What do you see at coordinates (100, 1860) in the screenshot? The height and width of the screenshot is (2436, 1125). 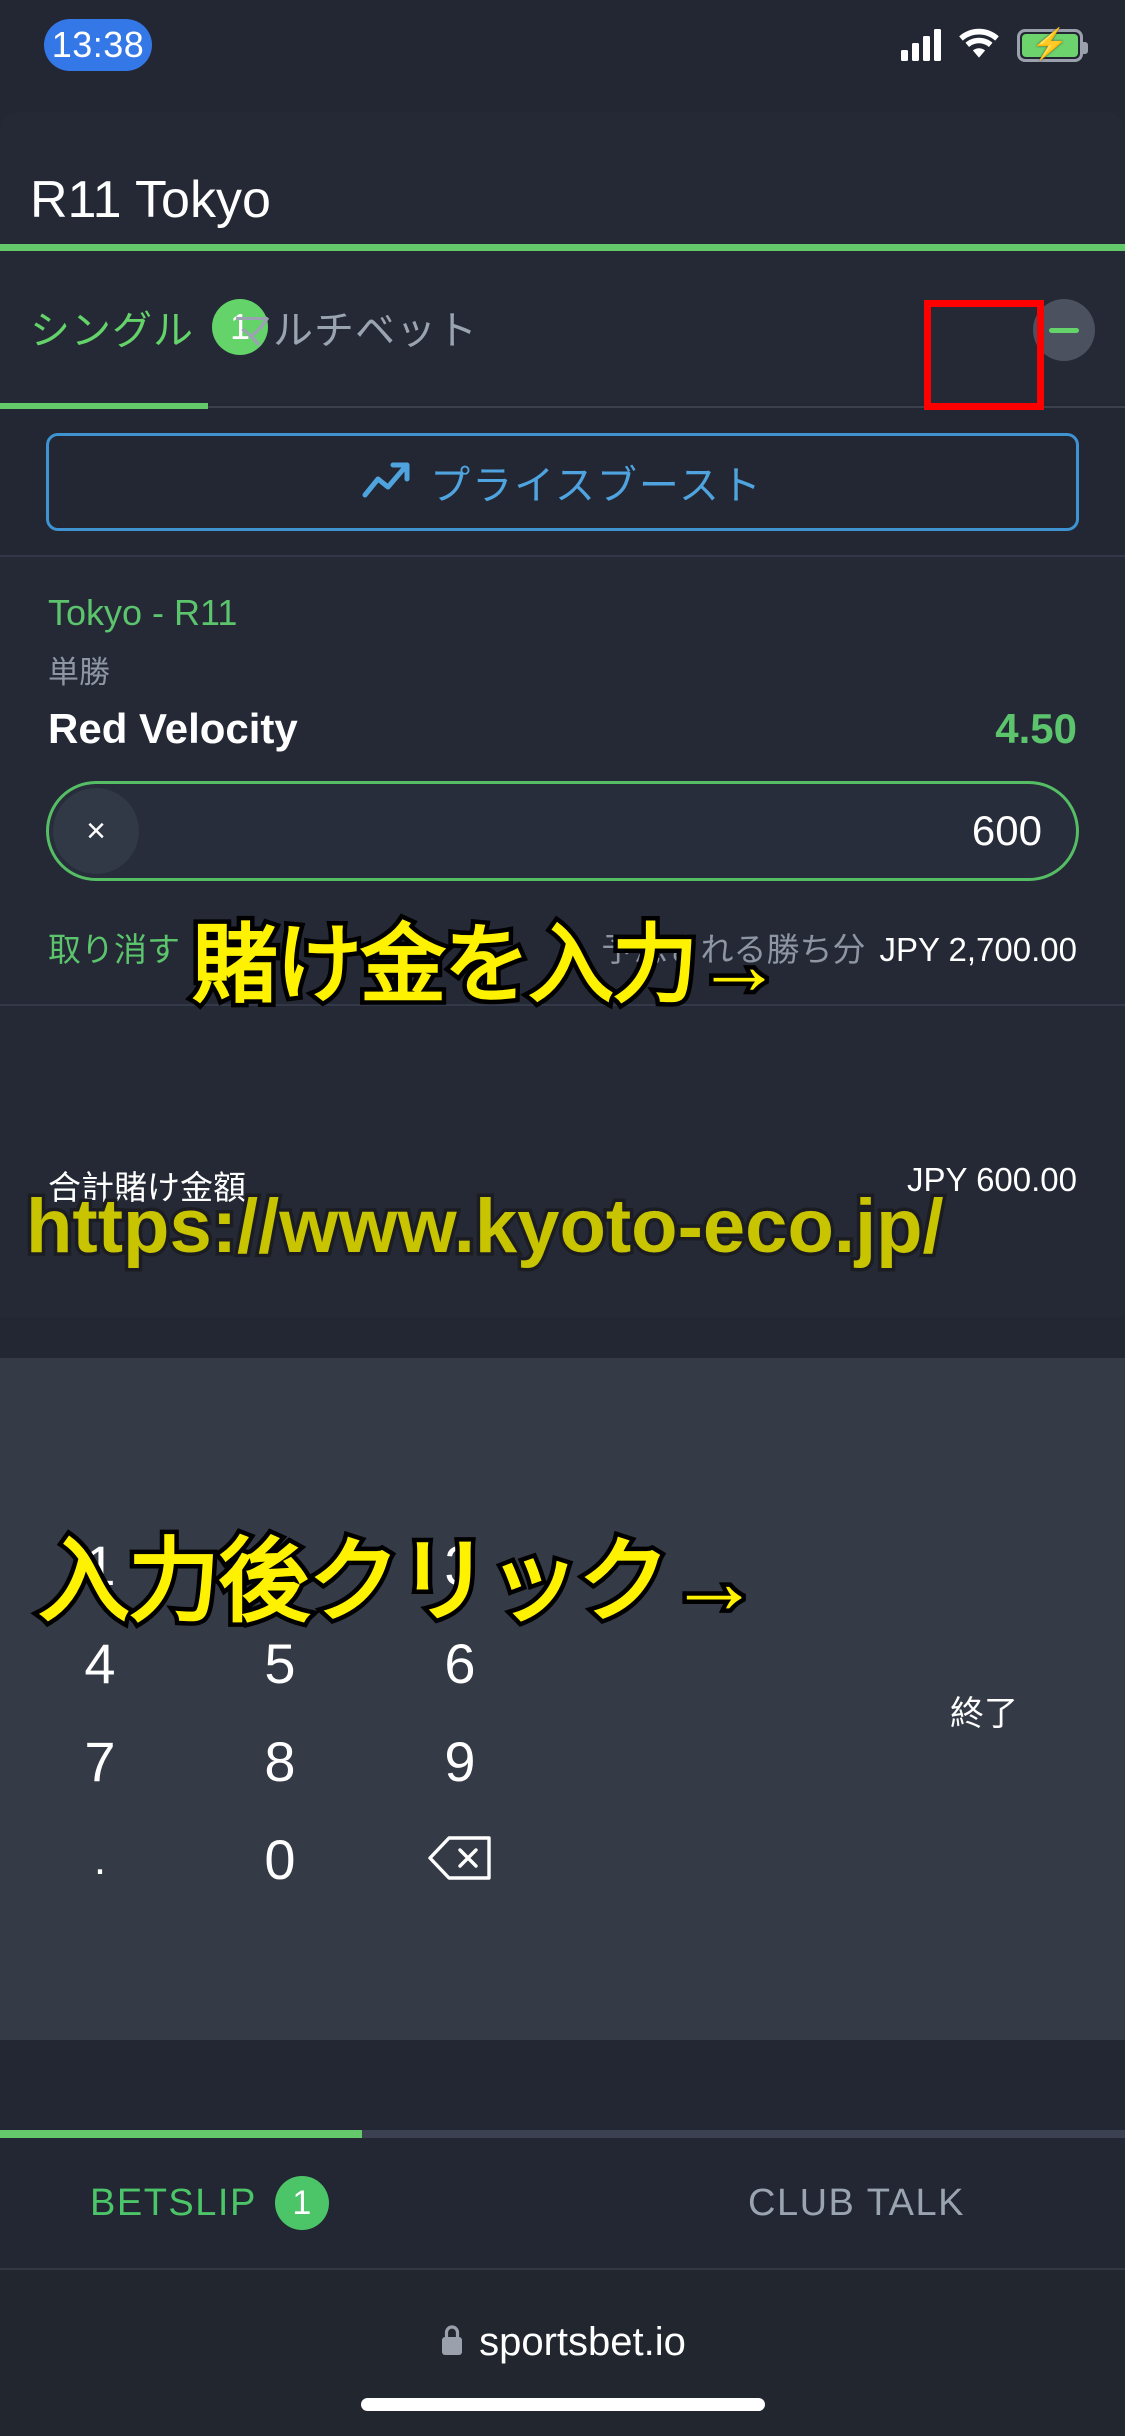 I see `key-decimal: .` at bounding box center [100, 1860].